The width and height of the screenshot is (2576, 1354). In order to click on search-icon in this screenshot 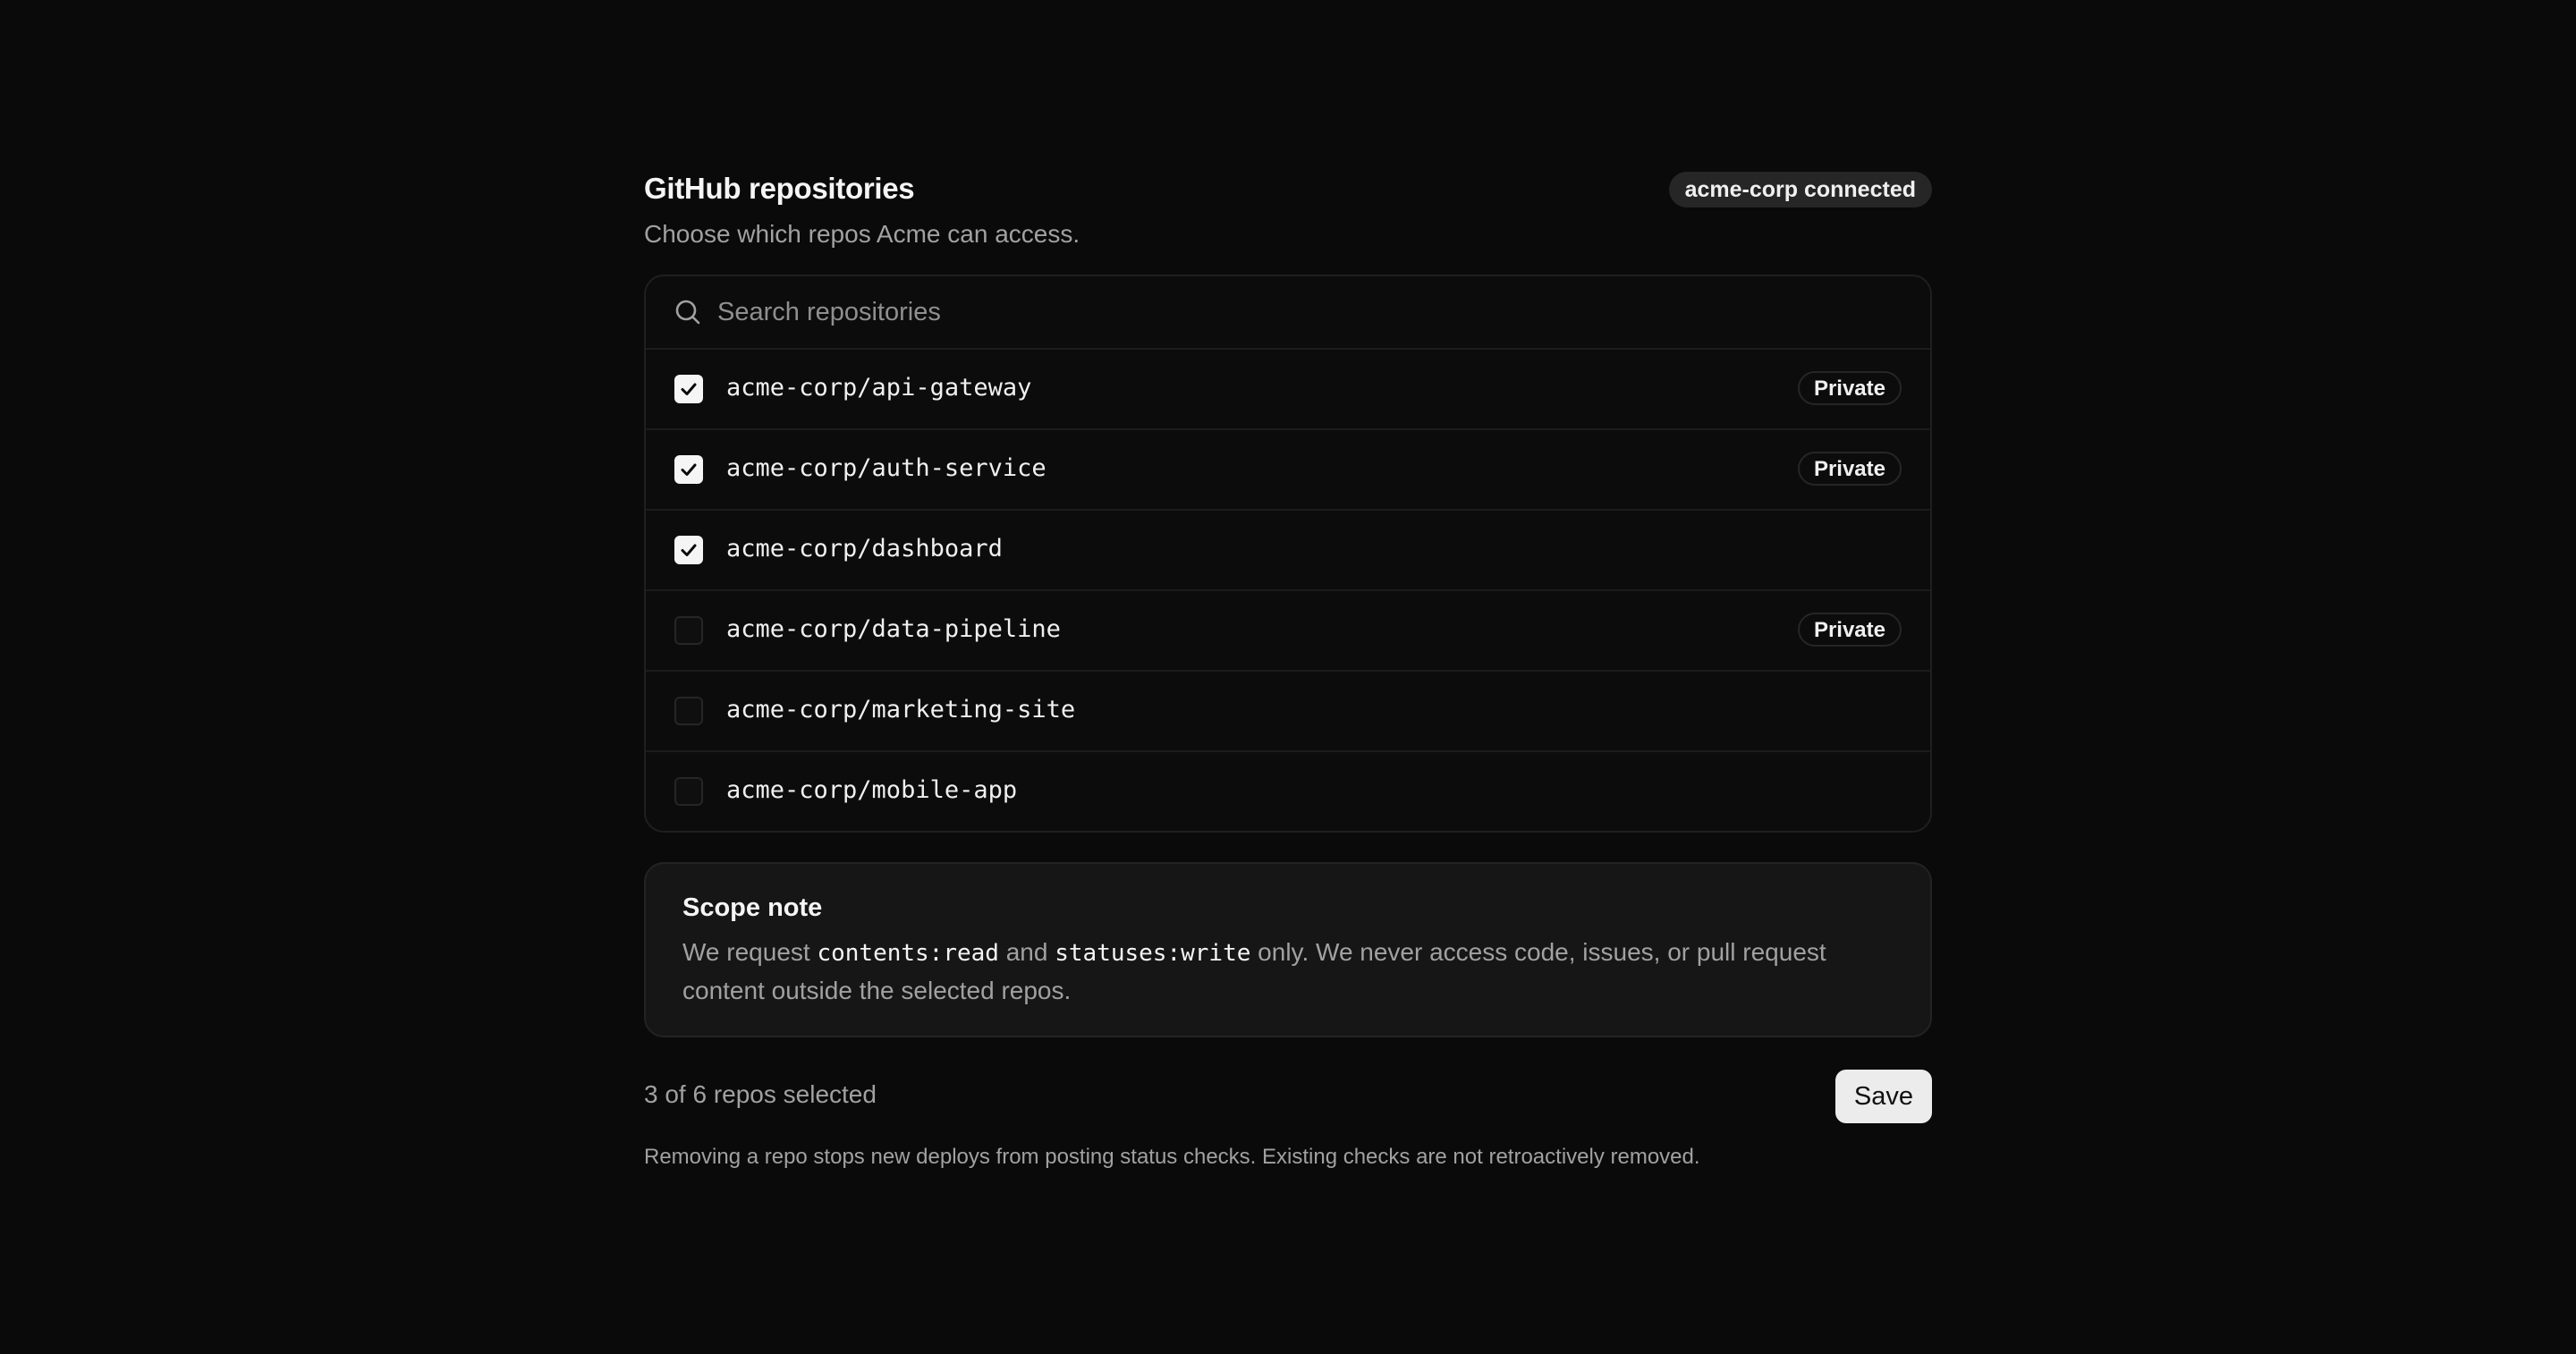, I will do `click(687, 312)`.